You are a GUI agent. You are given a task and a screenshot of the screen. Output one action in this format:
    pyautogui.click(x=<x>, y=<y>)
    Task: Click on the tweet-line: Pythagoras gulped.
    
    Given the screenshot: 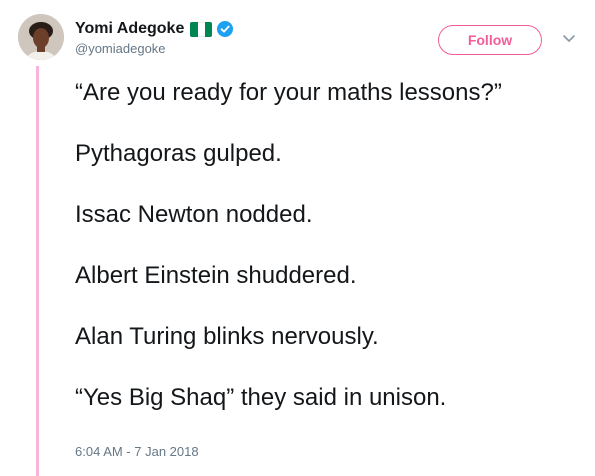 What is the action you would take?
    pyautogui.click(x=178, y=153)
    